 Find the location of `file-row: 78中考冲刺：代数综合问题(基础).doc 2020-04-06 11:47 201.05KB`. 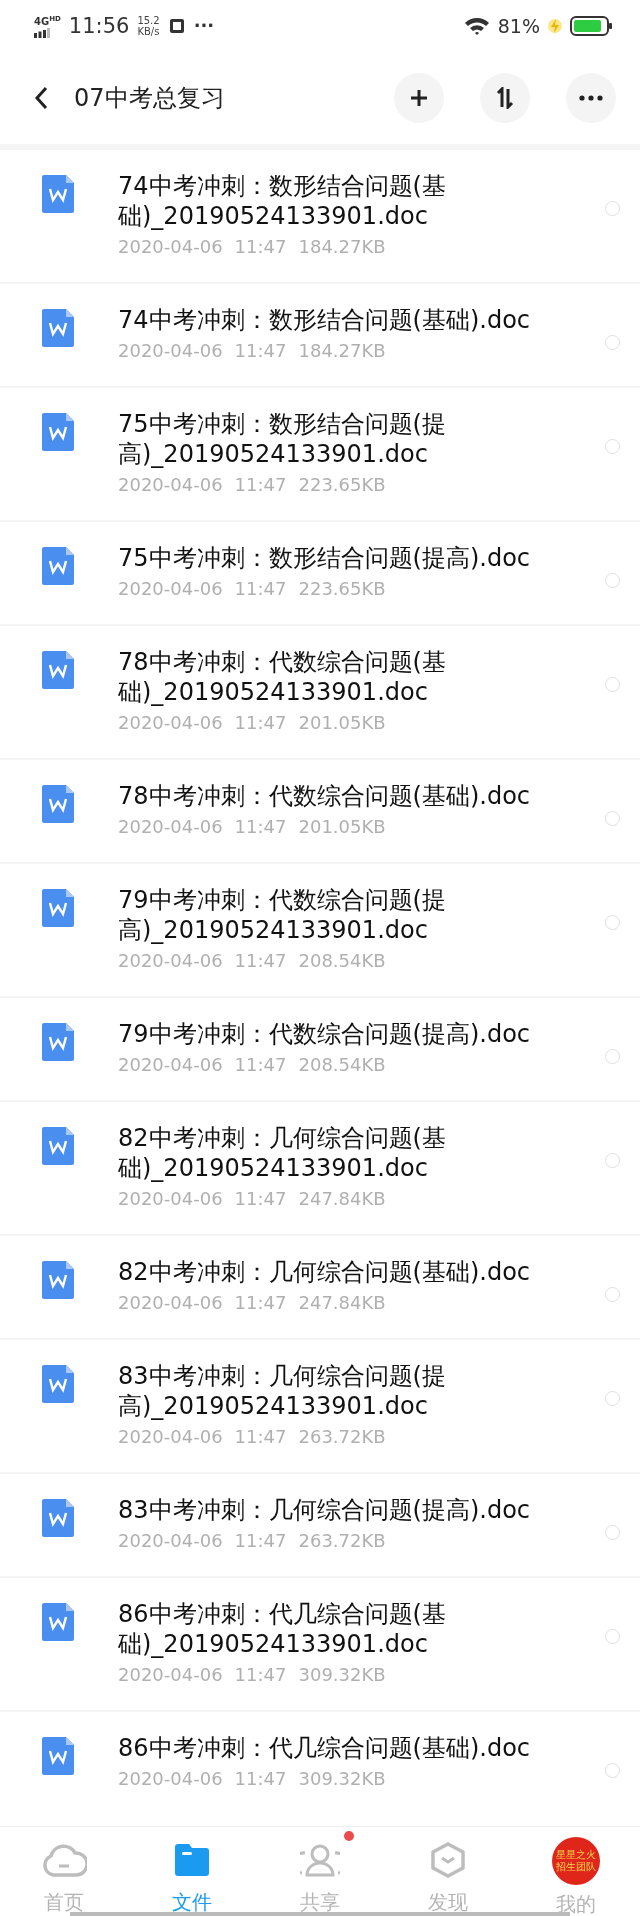

file-row: 78中考冲刺：代数综合问题(基础).doc 2020-04-06 11:47 201.05KB is located at coordinates (320, 811).